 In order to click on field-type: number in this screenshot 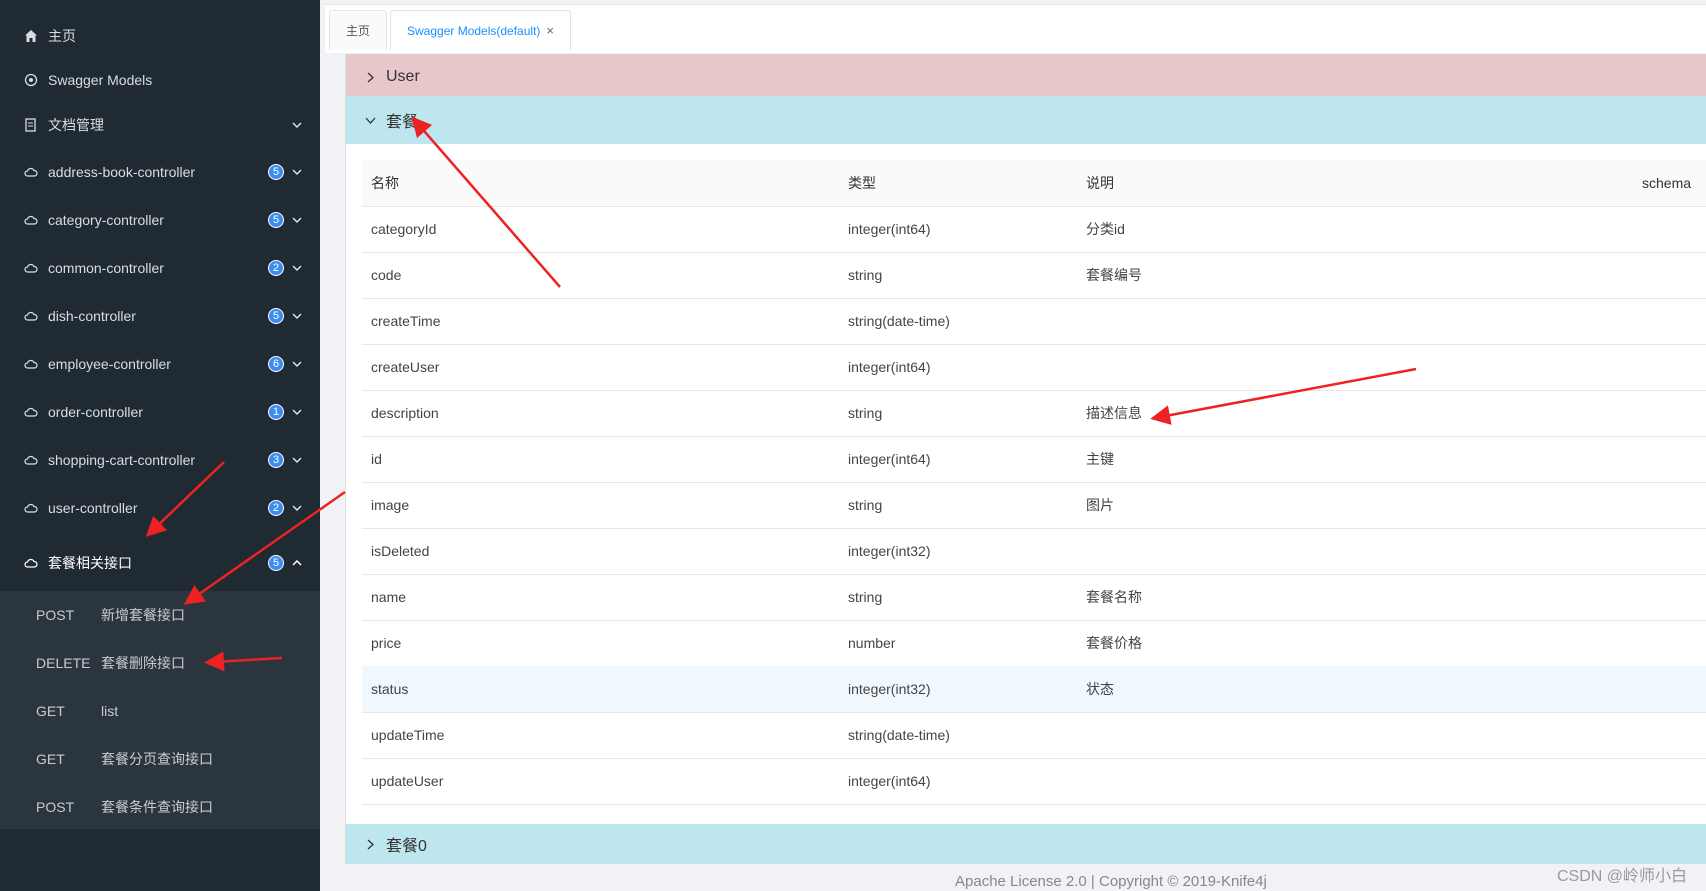, I will do `click(872, 643)`.